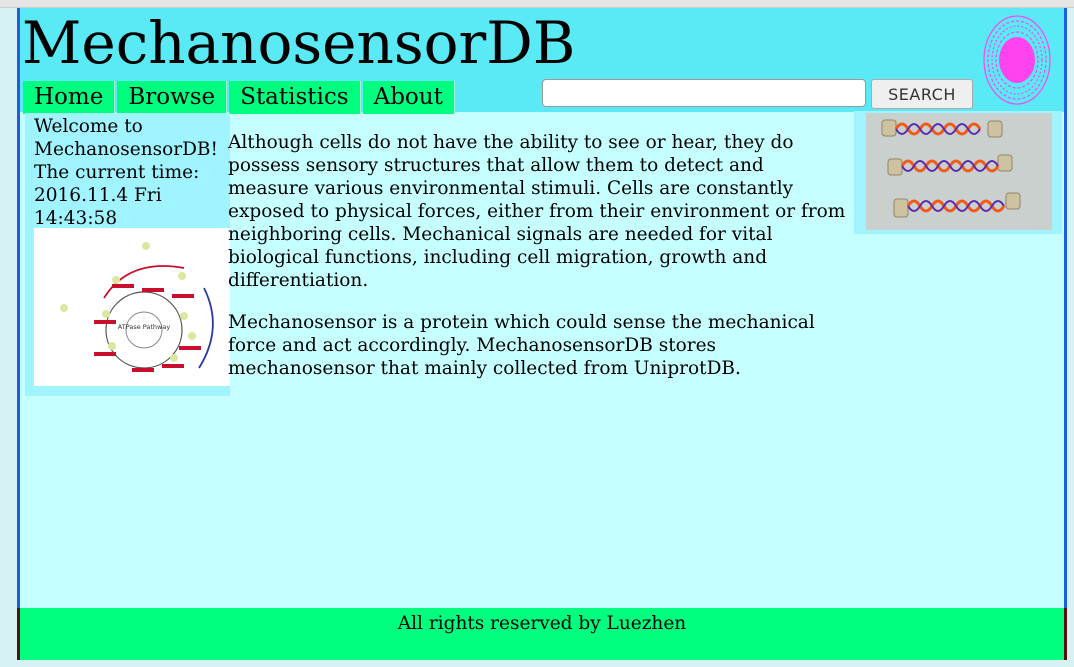 Image resolution: width=1074 pixels, height=667 pixels. I want to click on current-time: 14:43:58, so click(76, 218).